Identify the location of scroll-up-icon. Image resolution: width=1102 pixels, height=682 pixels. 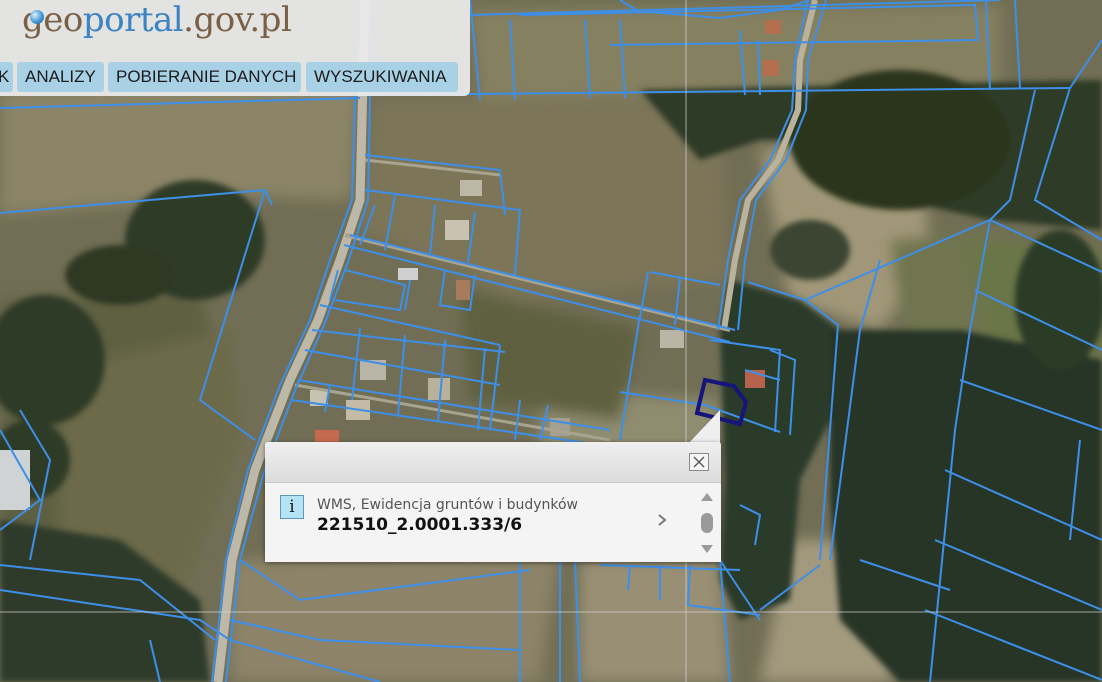
(707, 497).